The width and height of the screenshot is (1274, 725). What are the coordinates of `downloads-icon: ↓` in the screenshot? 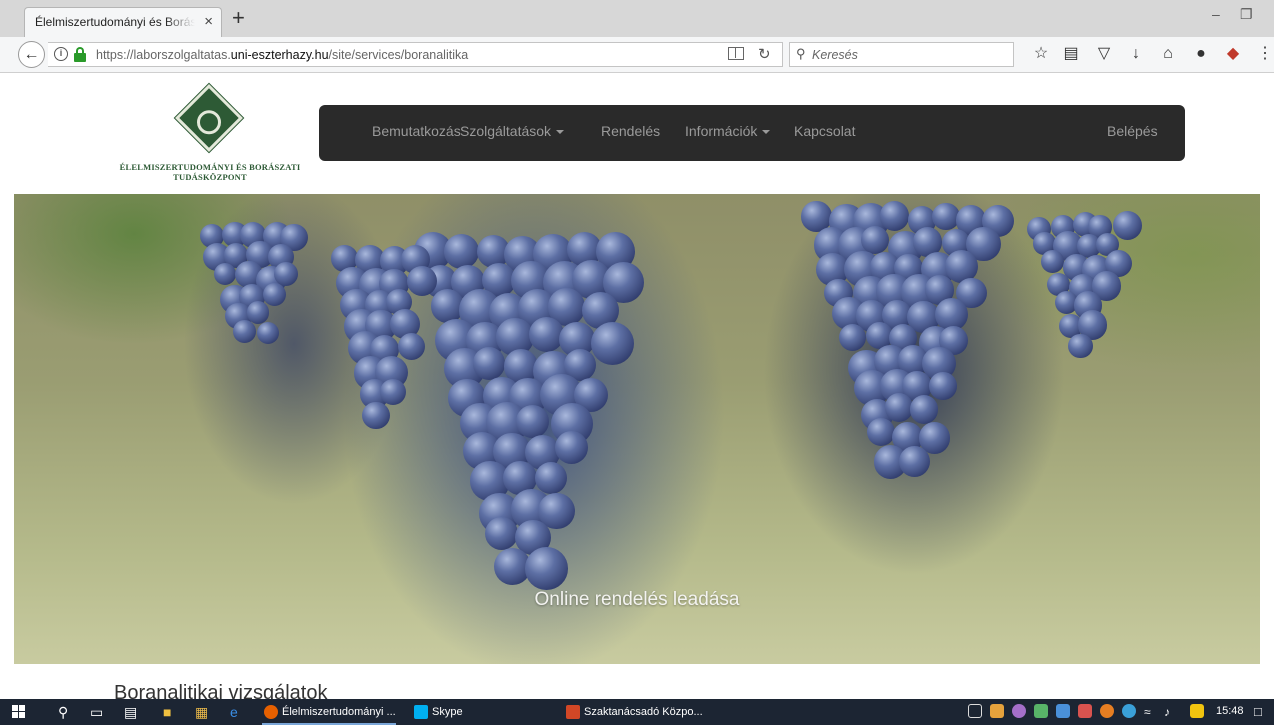 It's located at (1136, 54).